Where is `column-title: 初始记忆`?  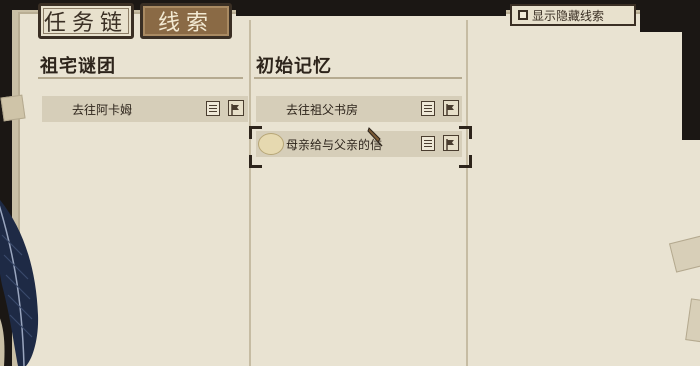 column-title: 初始记忆 is located at coordinates (294, 66).